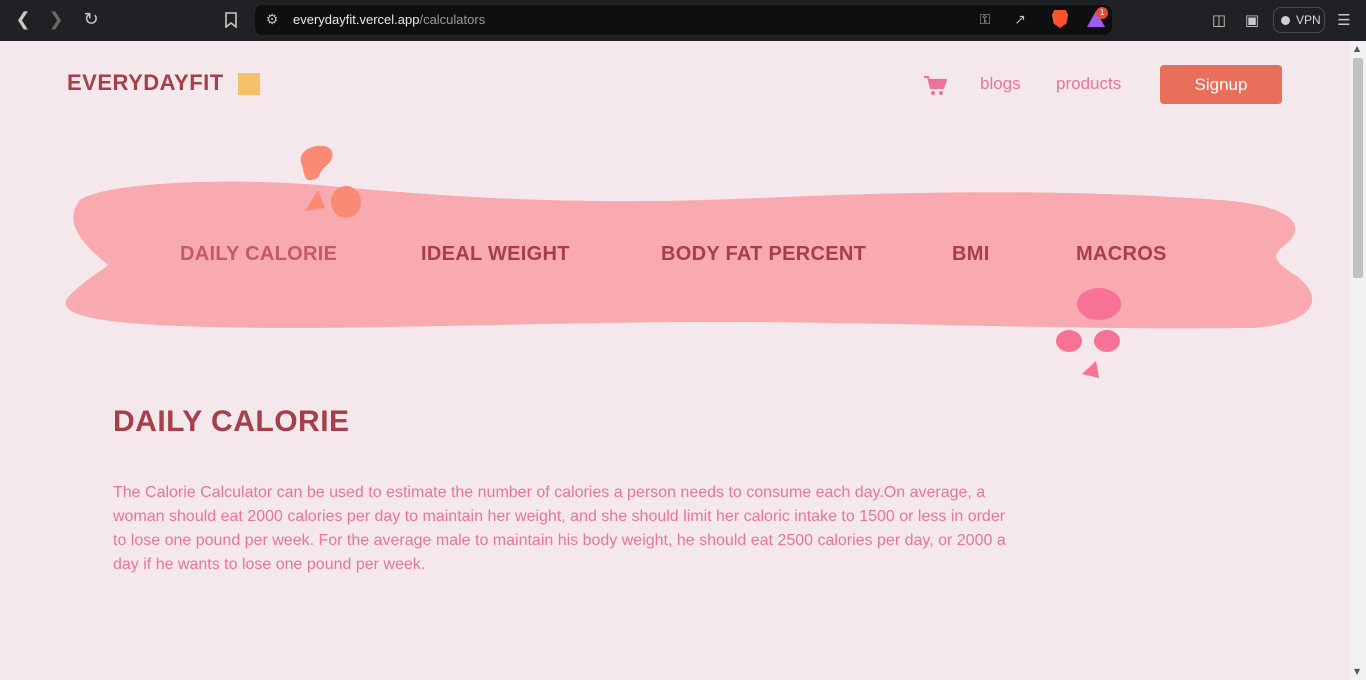 This screenshot has width=1366, height=680. I want to click on bookmark-icon, so click(231, 20).